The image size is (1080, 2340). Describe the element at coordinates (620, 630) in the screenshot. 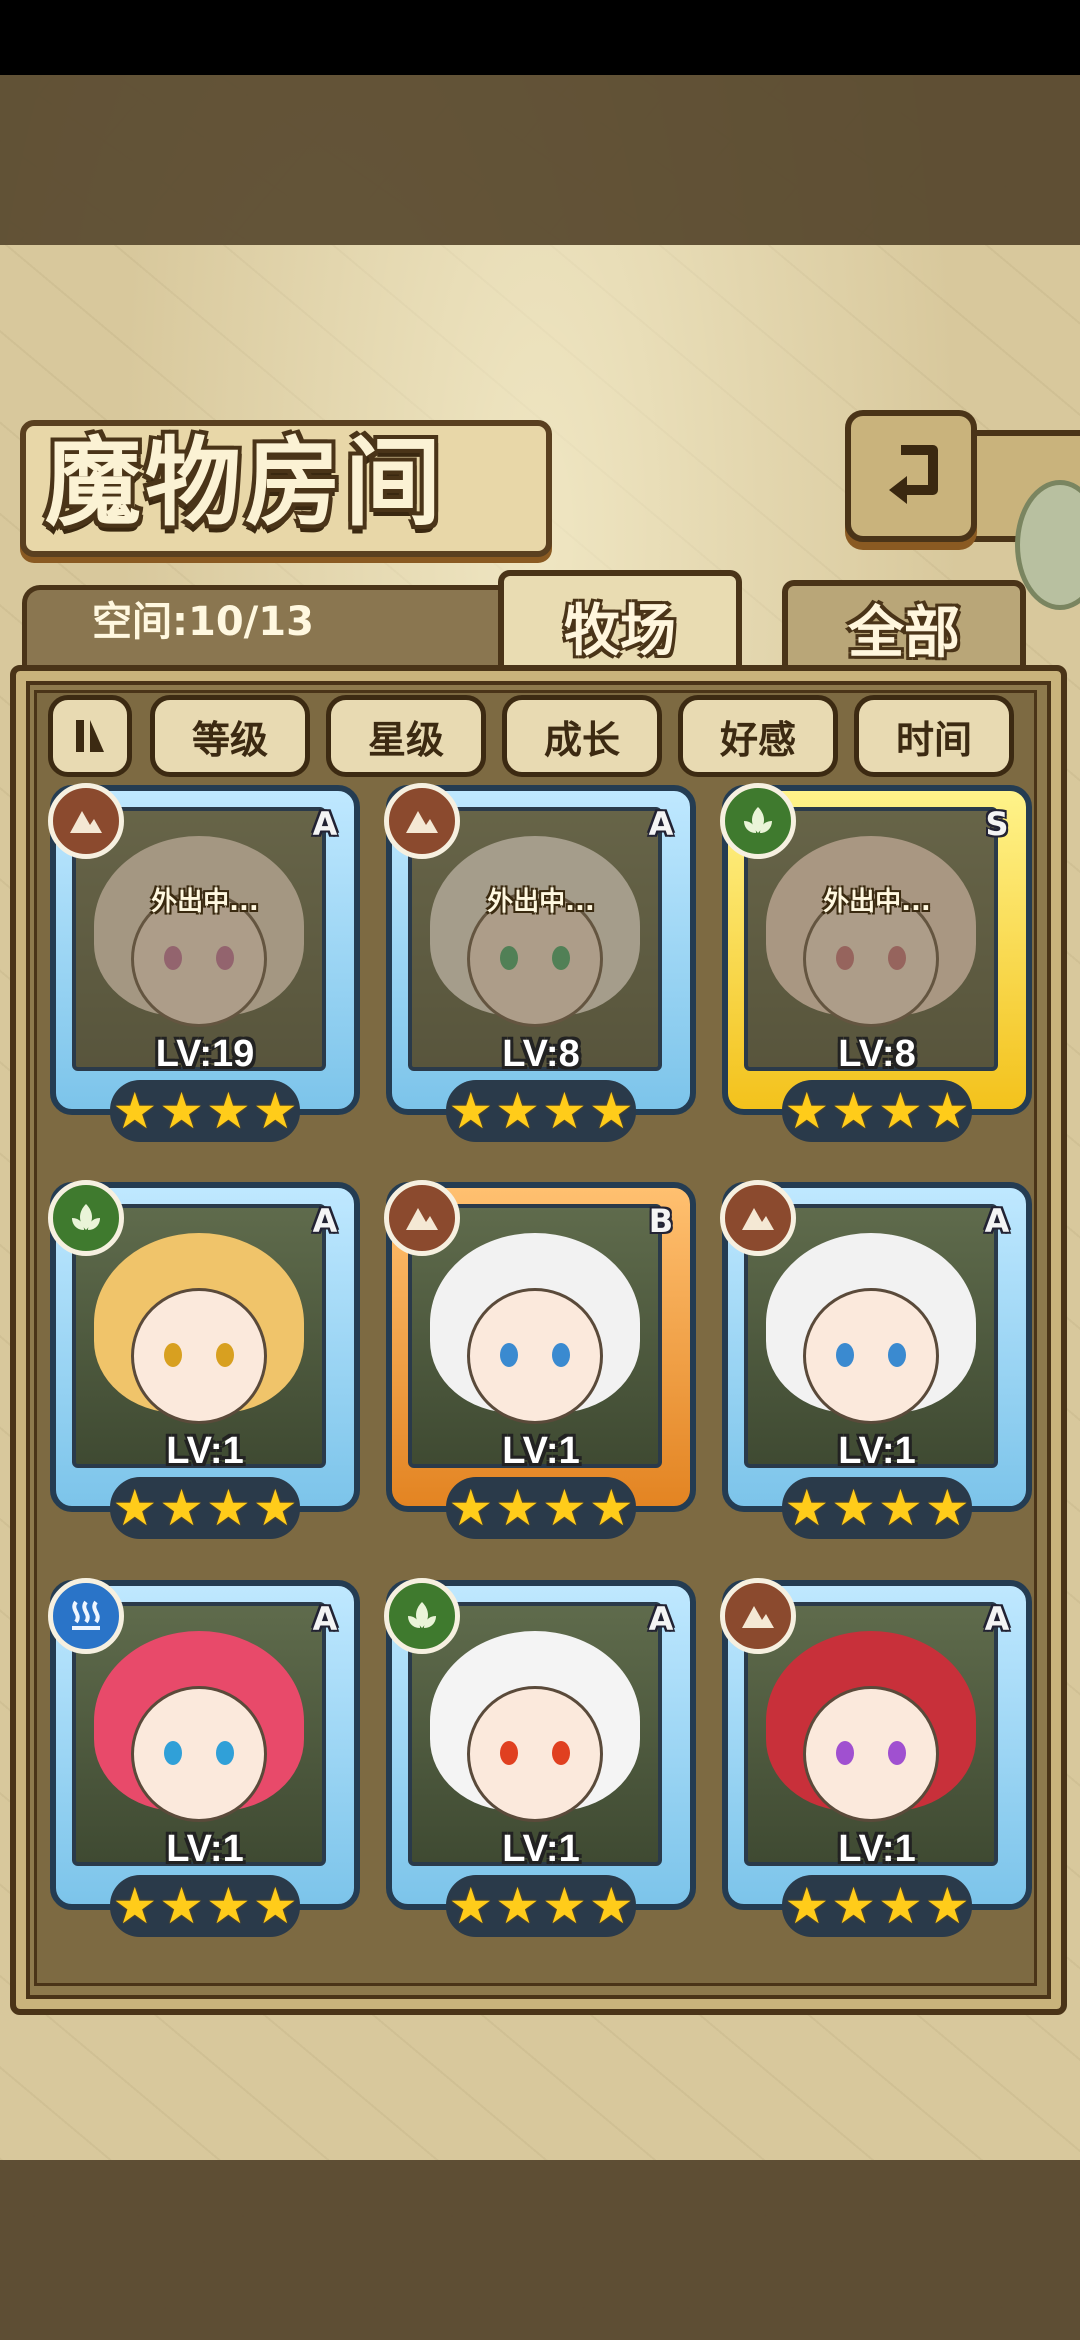

I see `tab-farm-label: 牧场` at that location.